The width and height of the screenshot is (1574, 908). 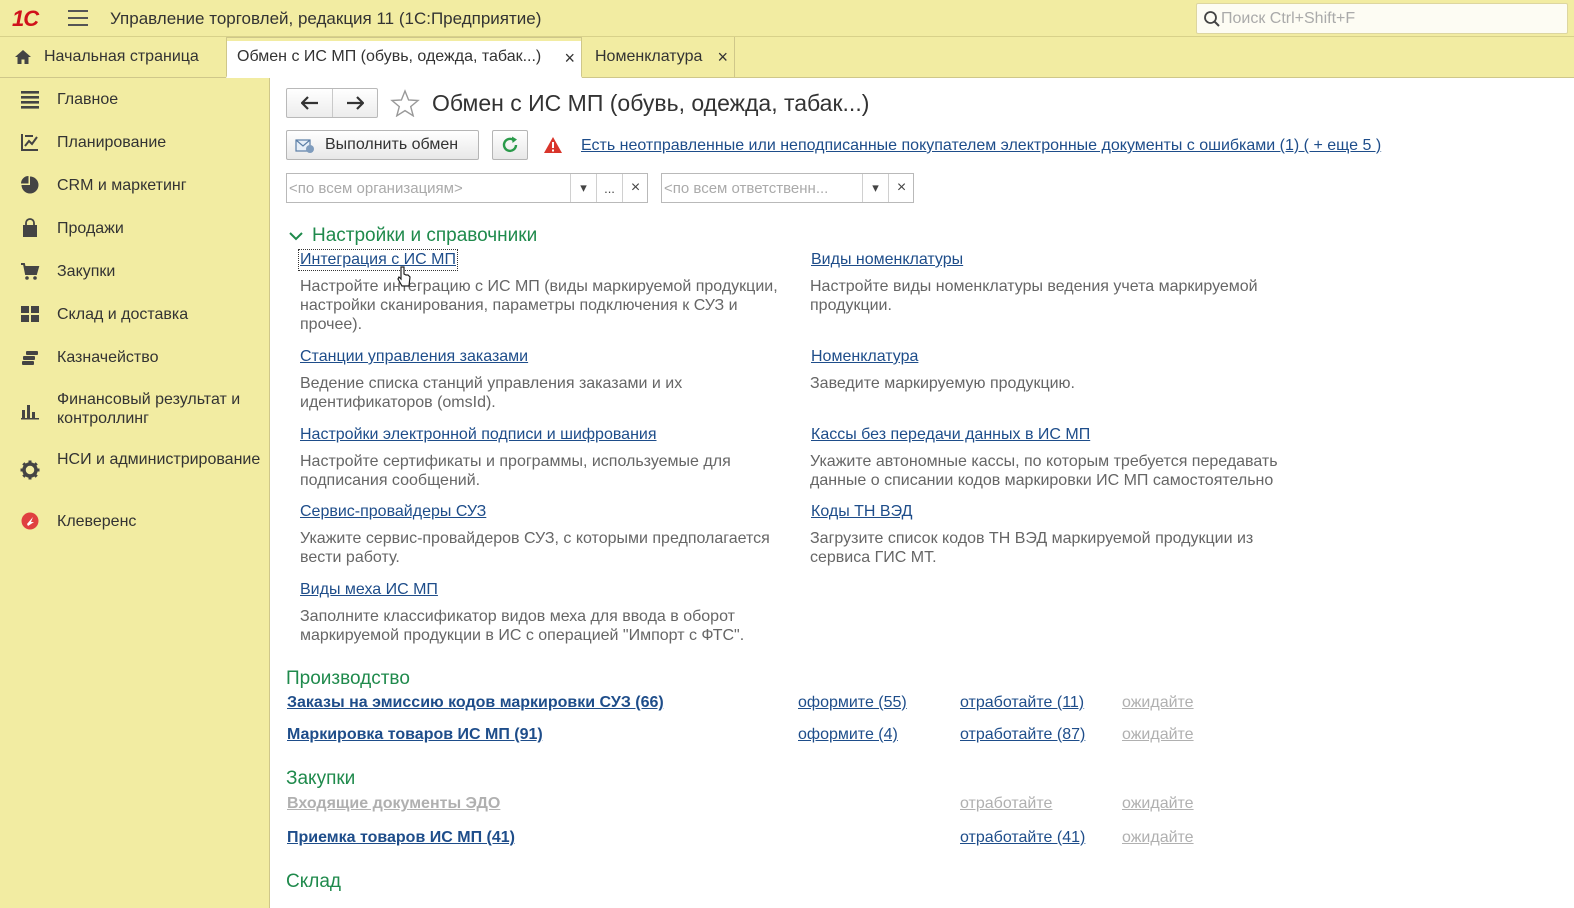 What do you see at coordinates (635, 188) in the screenshot?
I see `organization-clear-button: ×` at bounding box center [635, 188].